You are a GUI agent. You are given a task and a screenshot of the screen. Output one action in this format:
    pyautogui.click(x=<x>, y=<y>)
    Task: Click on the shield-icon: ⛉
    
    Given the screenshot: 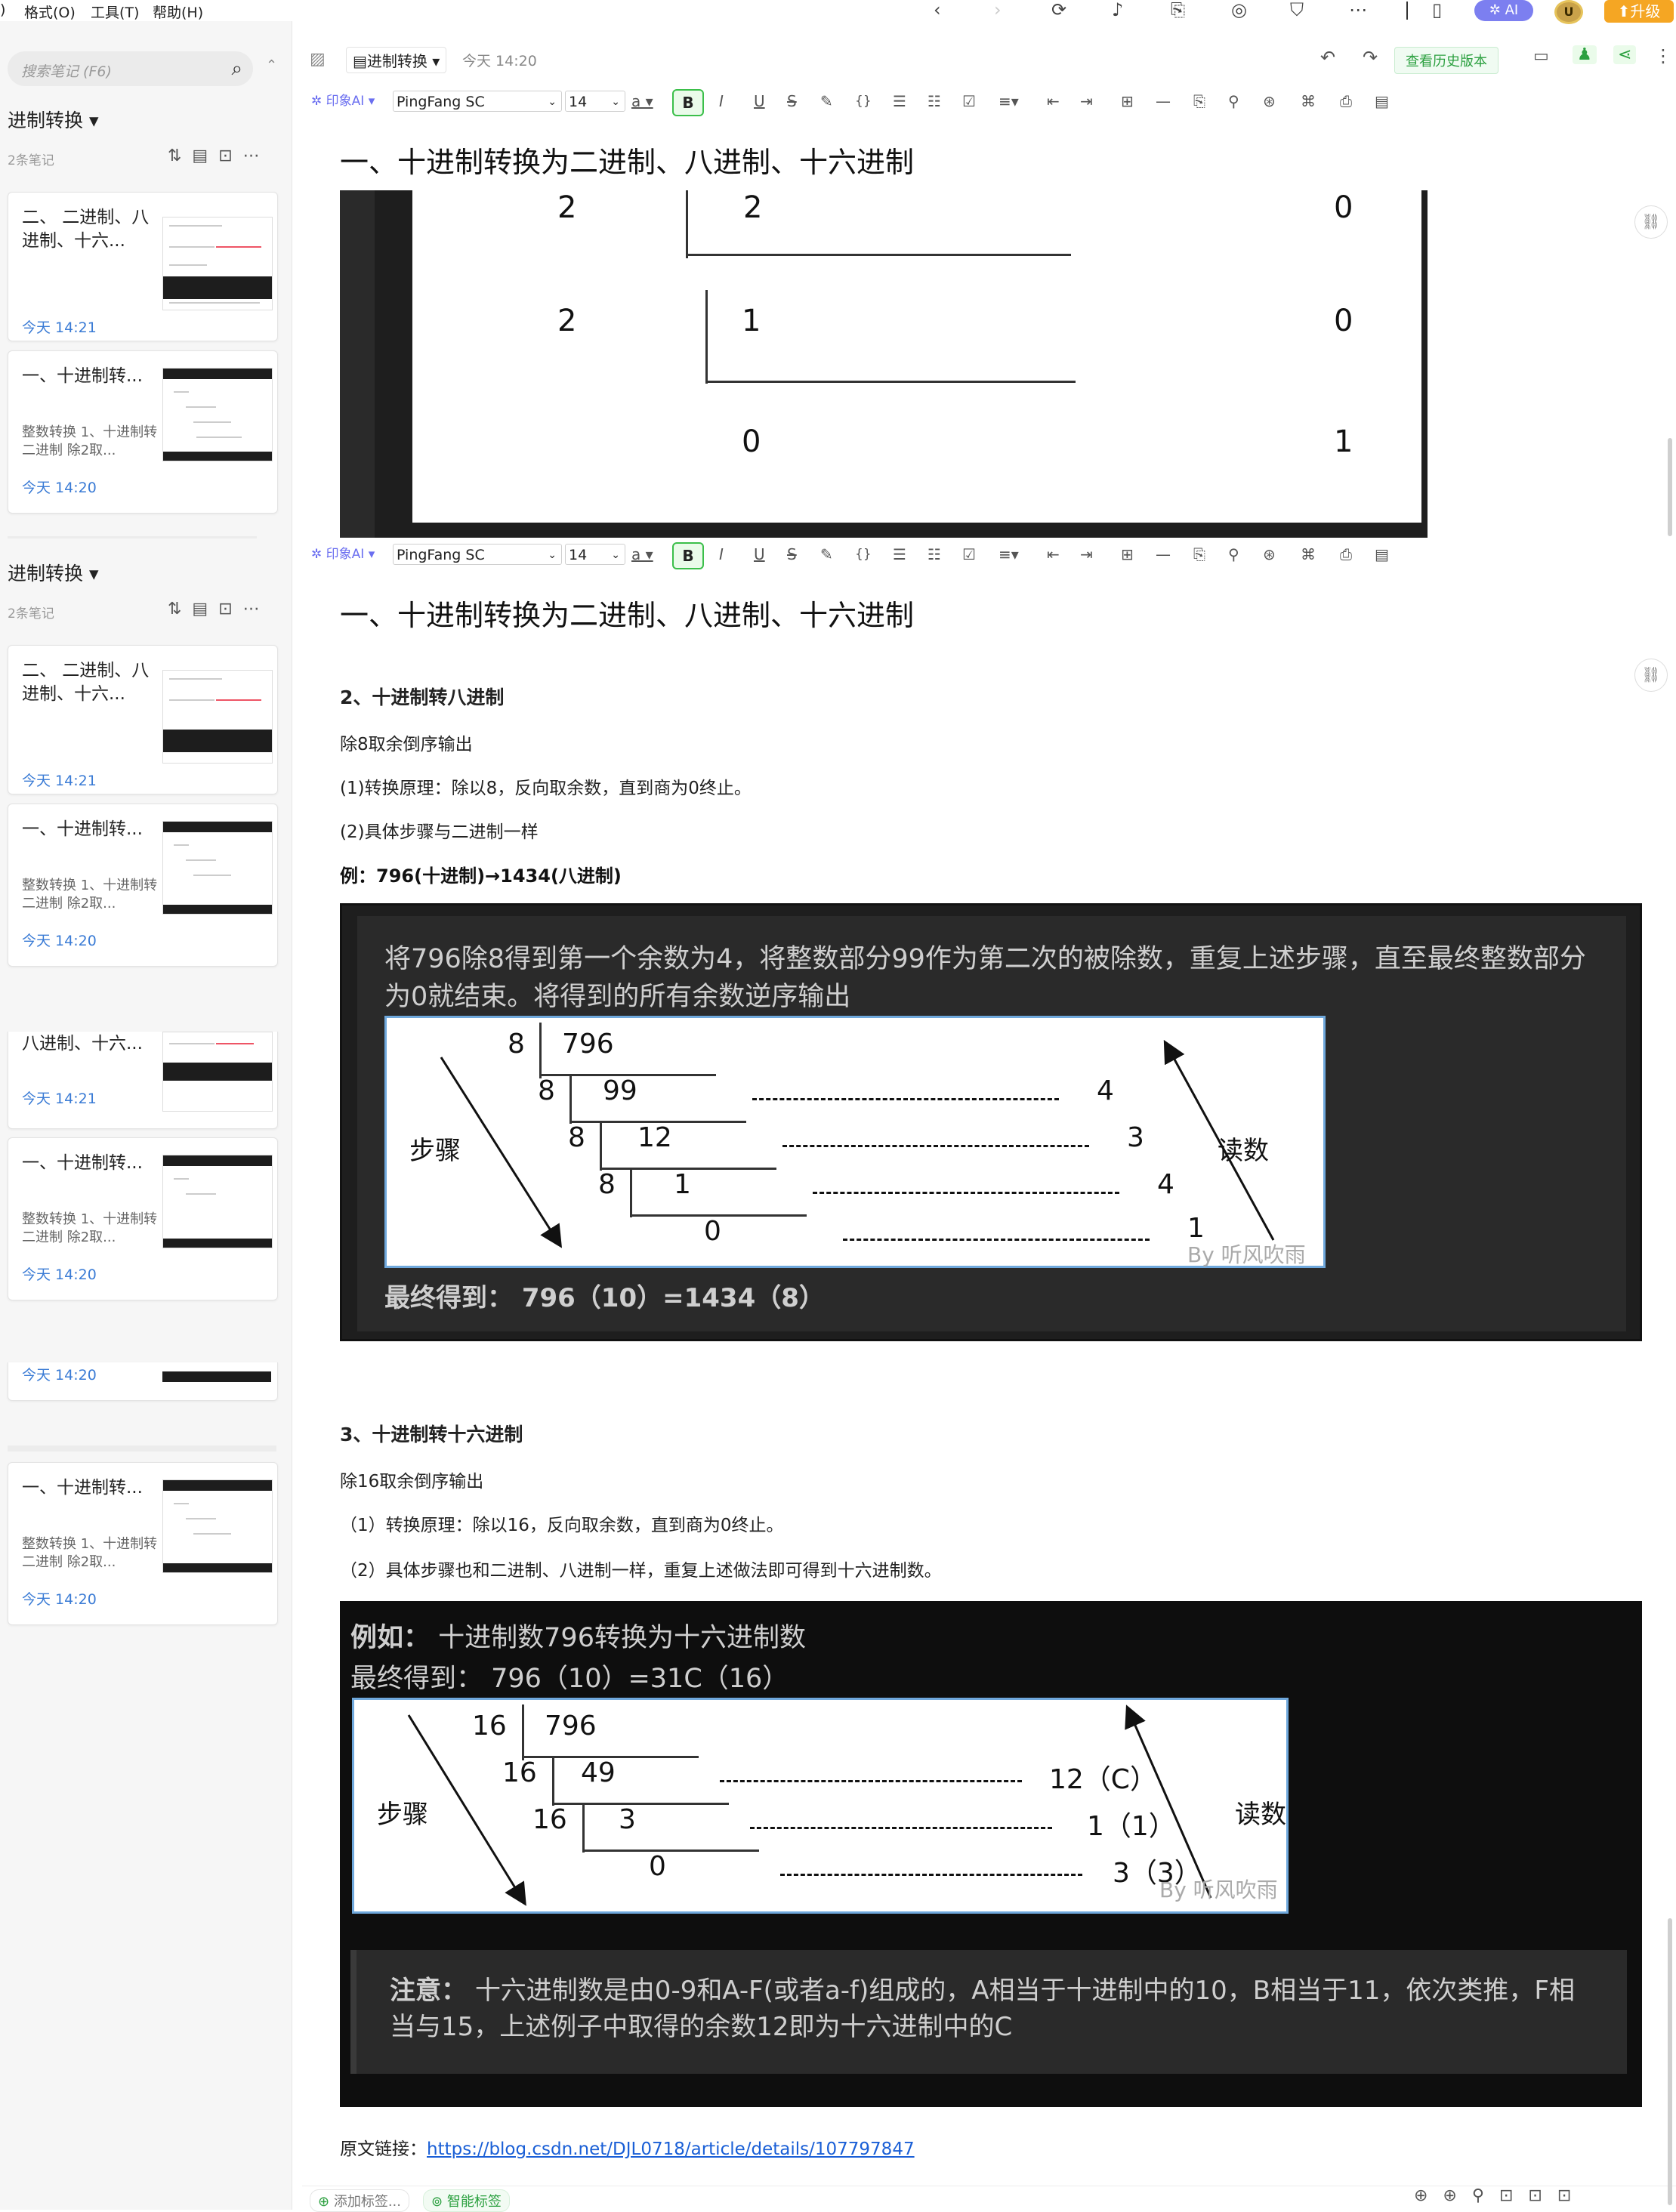 What is the action you would take?
    pyautogui.click(x=1297, y=10)
    